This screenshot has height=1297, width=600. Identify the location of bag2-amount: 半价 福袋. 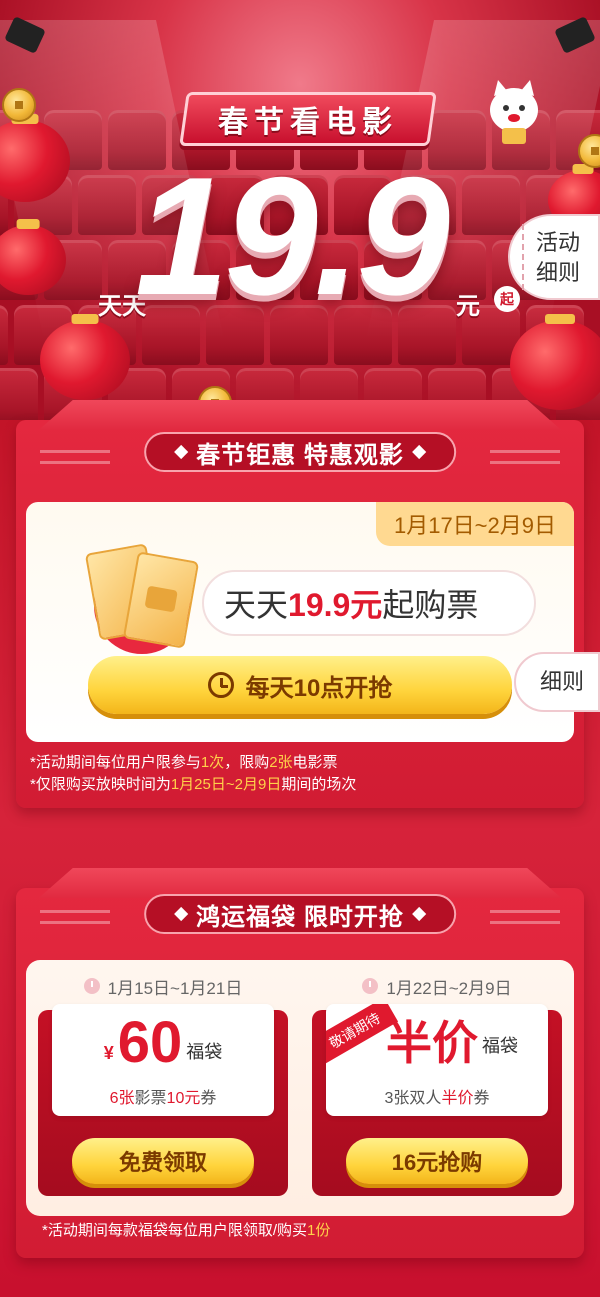
(452, 1040).